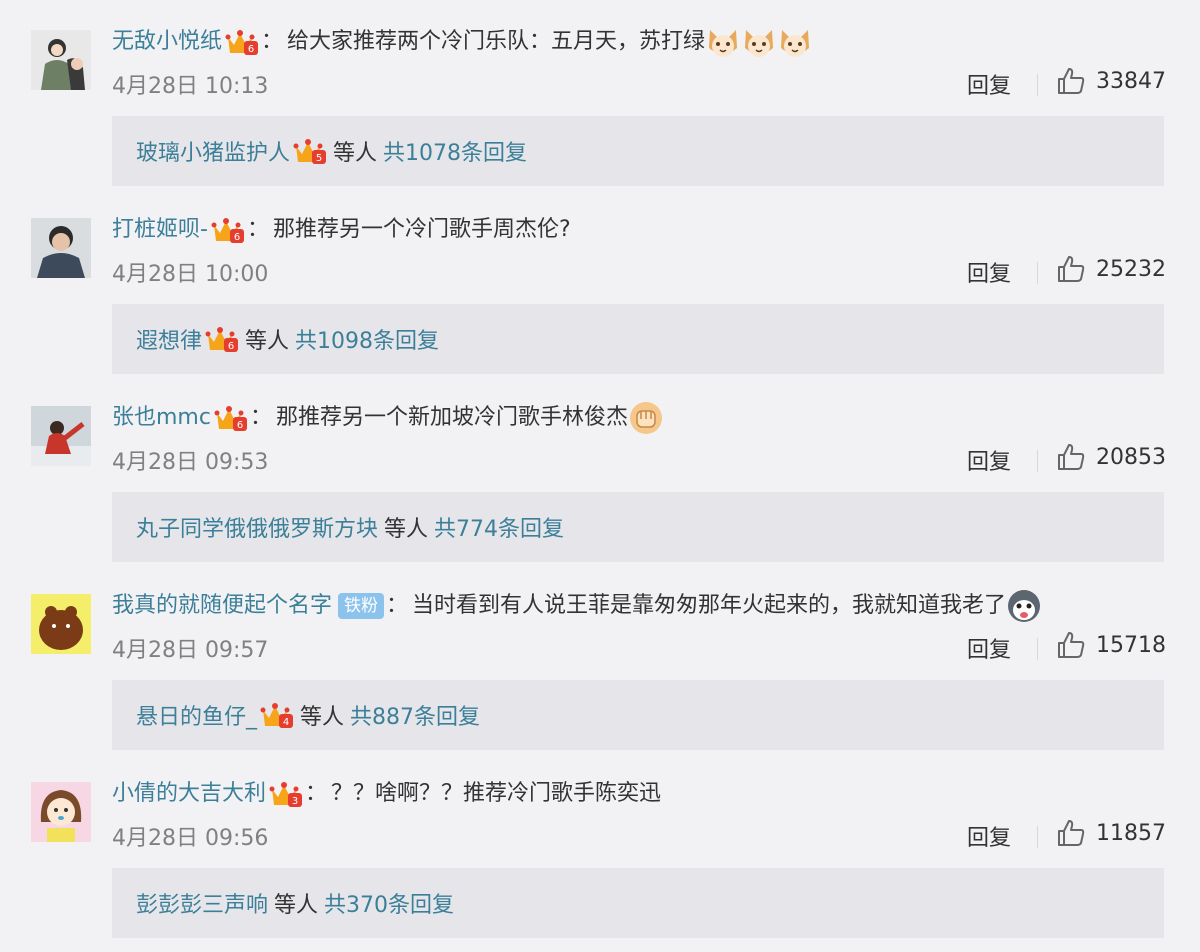 The width and height of the screenshot is (1200, 952). What do you see at coordinates (496, 41) in the screenshot?
I see `comment-text: 给大家推荐两个冷门乐队：五月天，苏打绿` at bounding box center [496, 41].